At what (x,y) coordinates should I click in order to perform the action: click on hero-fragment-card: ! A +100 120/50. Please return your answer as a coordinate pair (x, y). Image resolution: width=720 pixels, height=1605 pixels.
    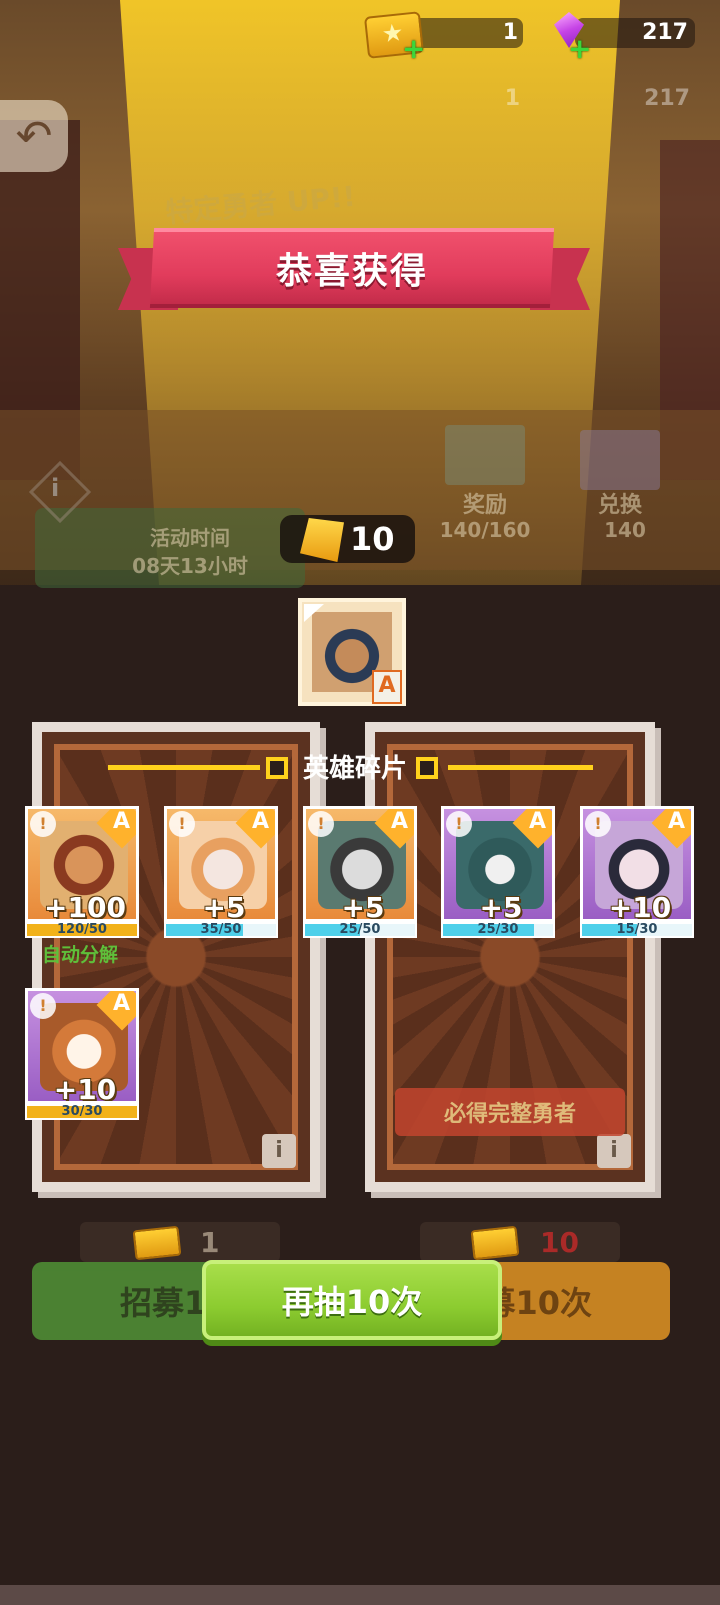
    Looking at the image, I should click on (82, 872).